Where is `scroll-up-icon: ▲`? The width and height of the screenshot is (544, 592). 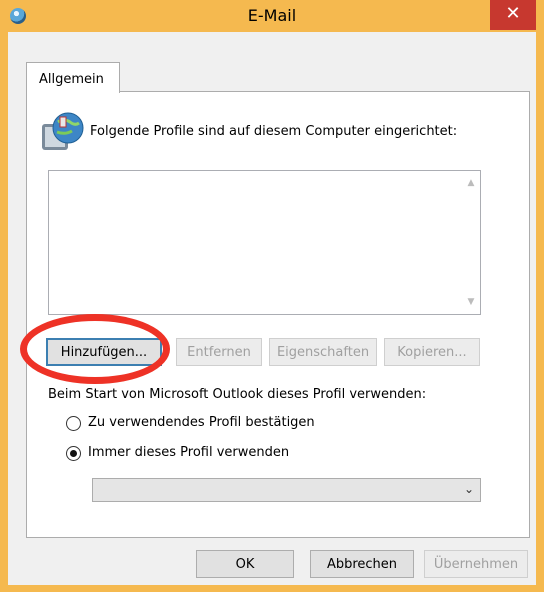
scroll-up-icon: ▲ is located at coordinates (471, 183).